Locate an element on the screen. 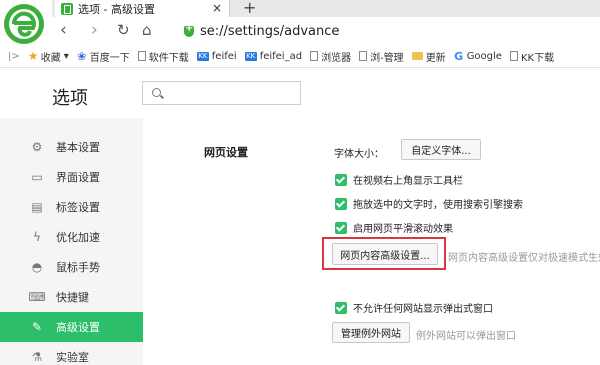 Image resolution: width=600 pixels, height=365 pixels. bookmark-label: 浏览器 is located at coordinates (336, 58).